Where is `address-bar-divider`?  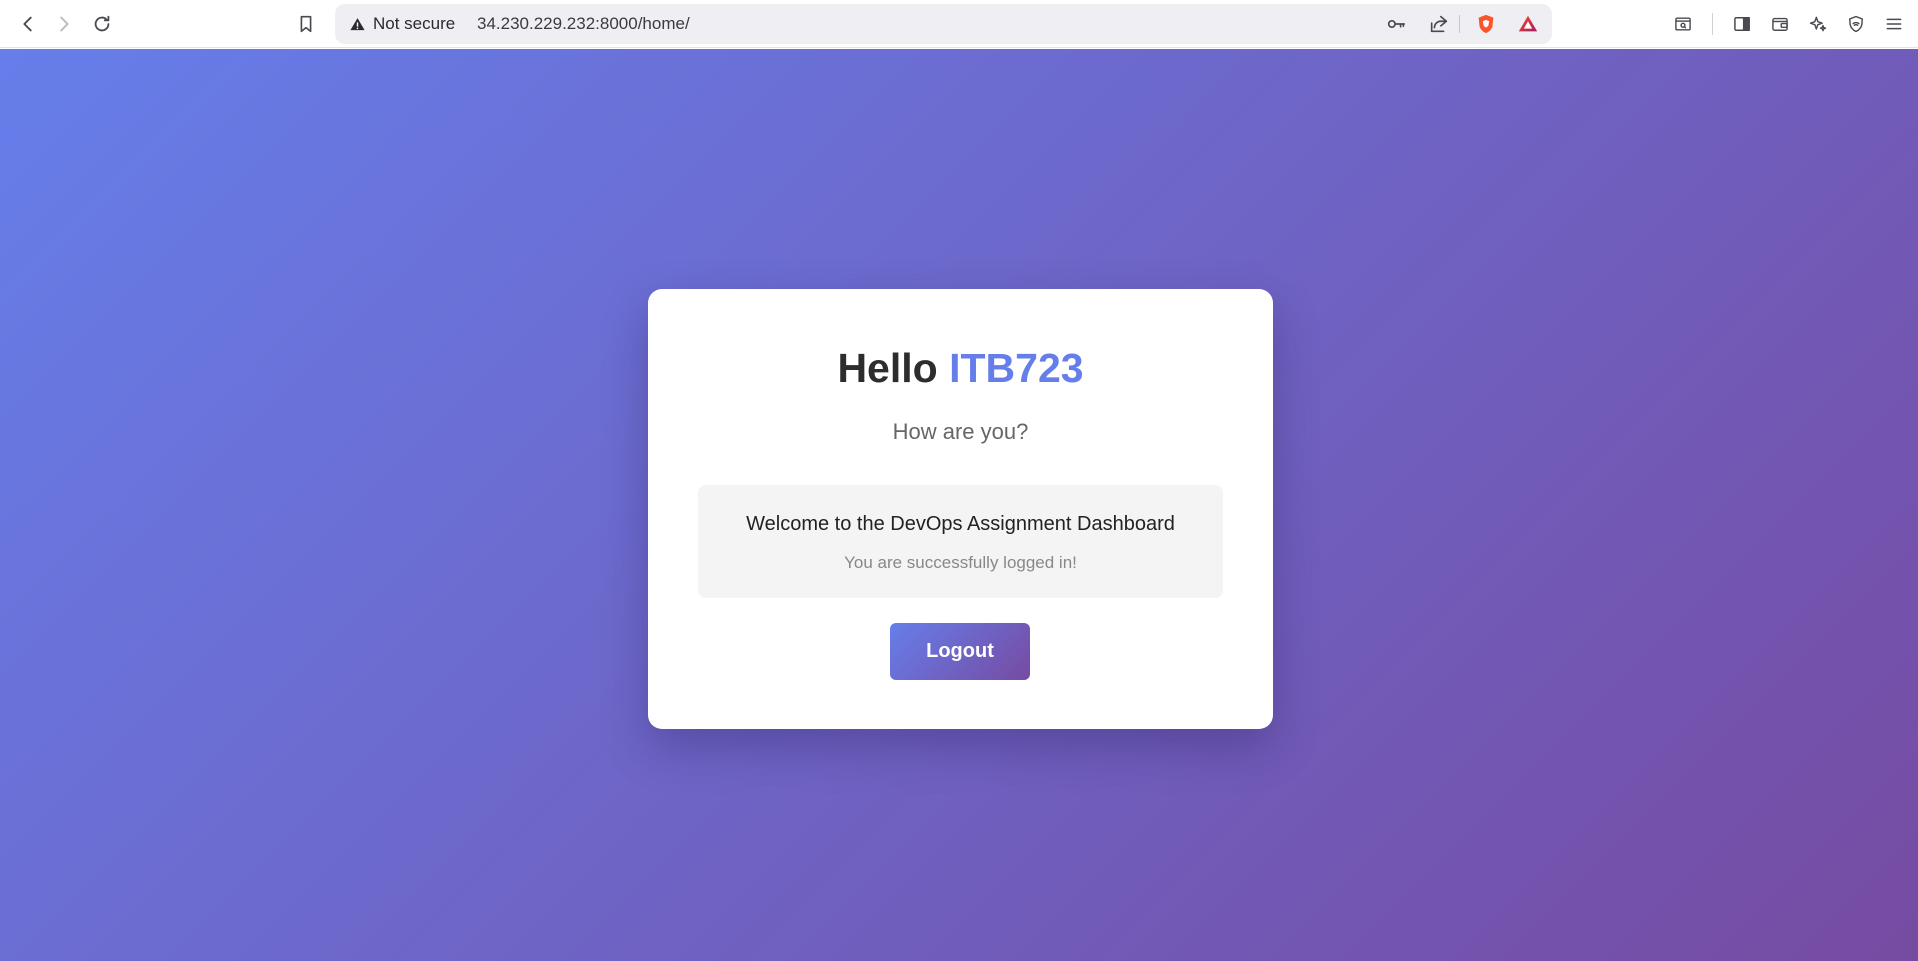
address-bar-divider is located at coordinates (1459, 24).